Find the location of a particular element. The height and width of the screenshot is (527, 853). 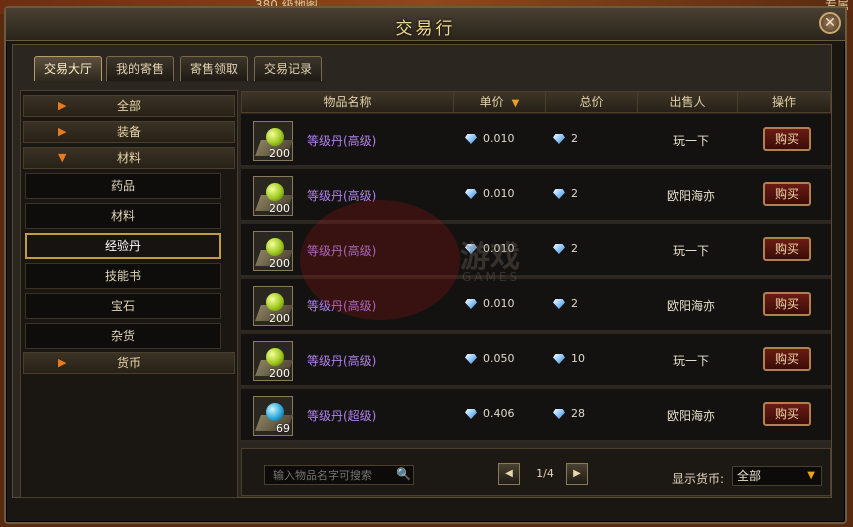

next-page-button: ▶ is located at coordinates (577, 474).